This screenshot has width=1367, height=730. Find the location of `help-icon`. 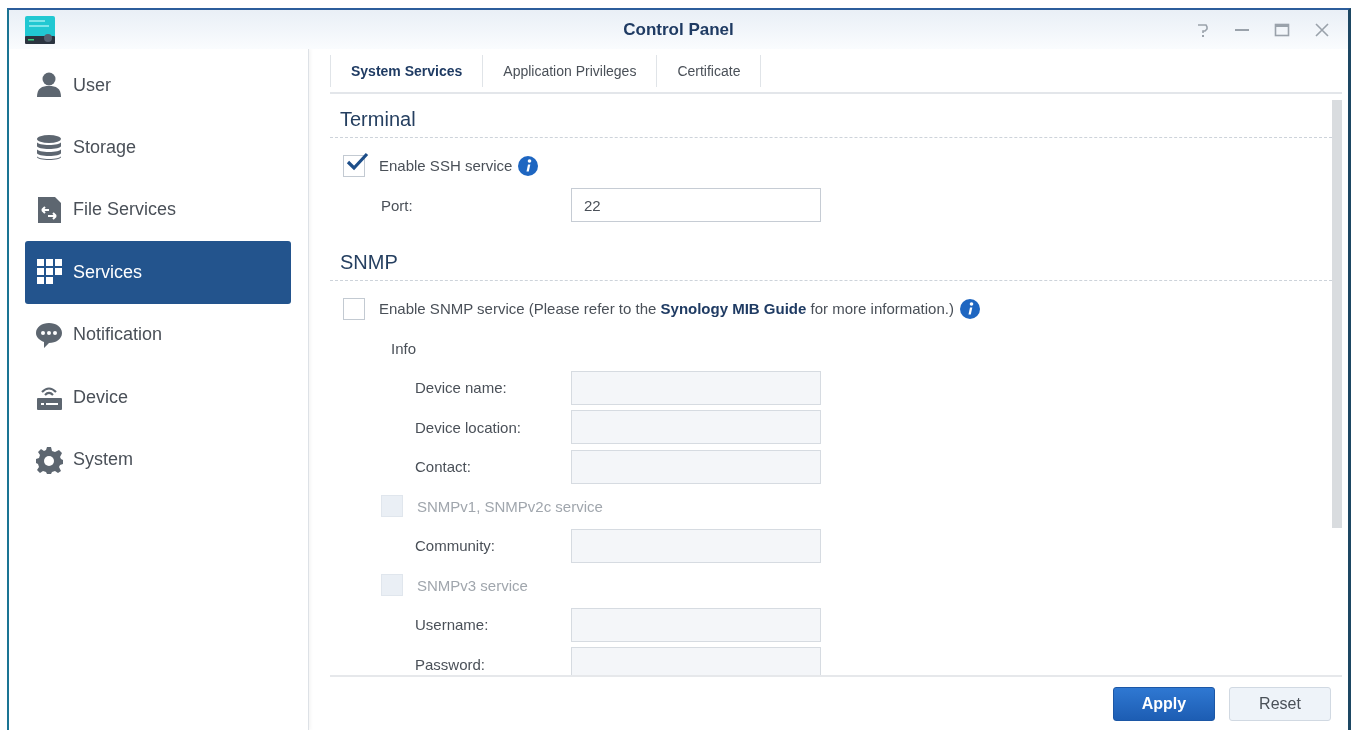

help-icon is located at coordinates (1203, 29).